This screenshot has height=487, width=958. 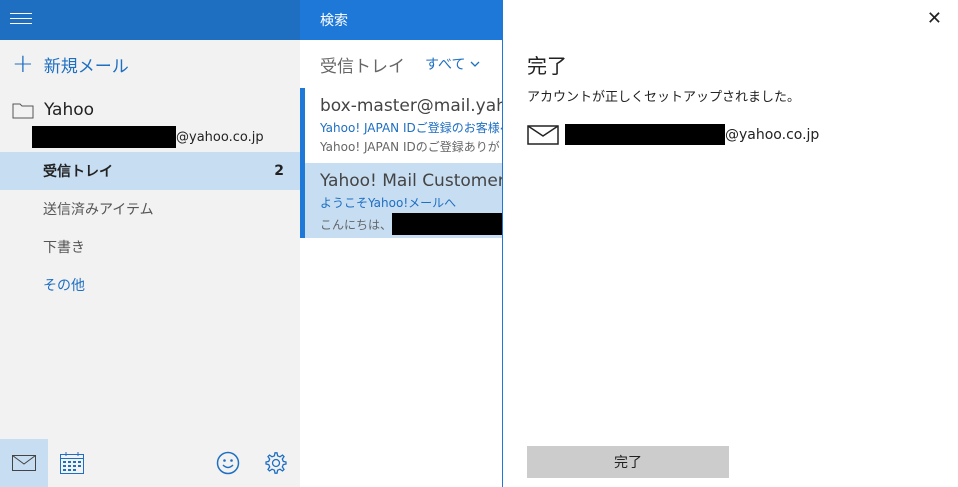 I want to click on folder-sent: 送信済みアイテム, so click(x=150, y=209).